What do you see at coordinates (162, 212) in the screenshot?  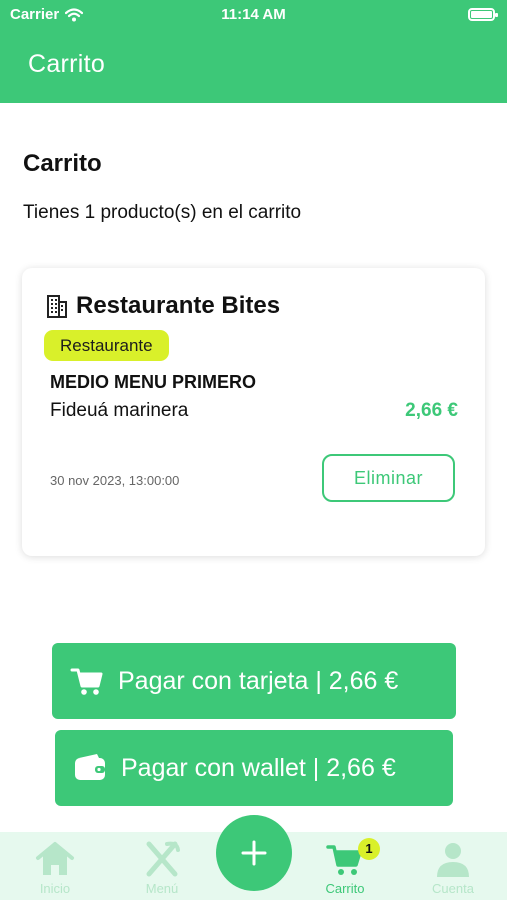 I see `cart-count-text: Tienes 1 producto(s) en el carrito` at bounding box center [162, 212].